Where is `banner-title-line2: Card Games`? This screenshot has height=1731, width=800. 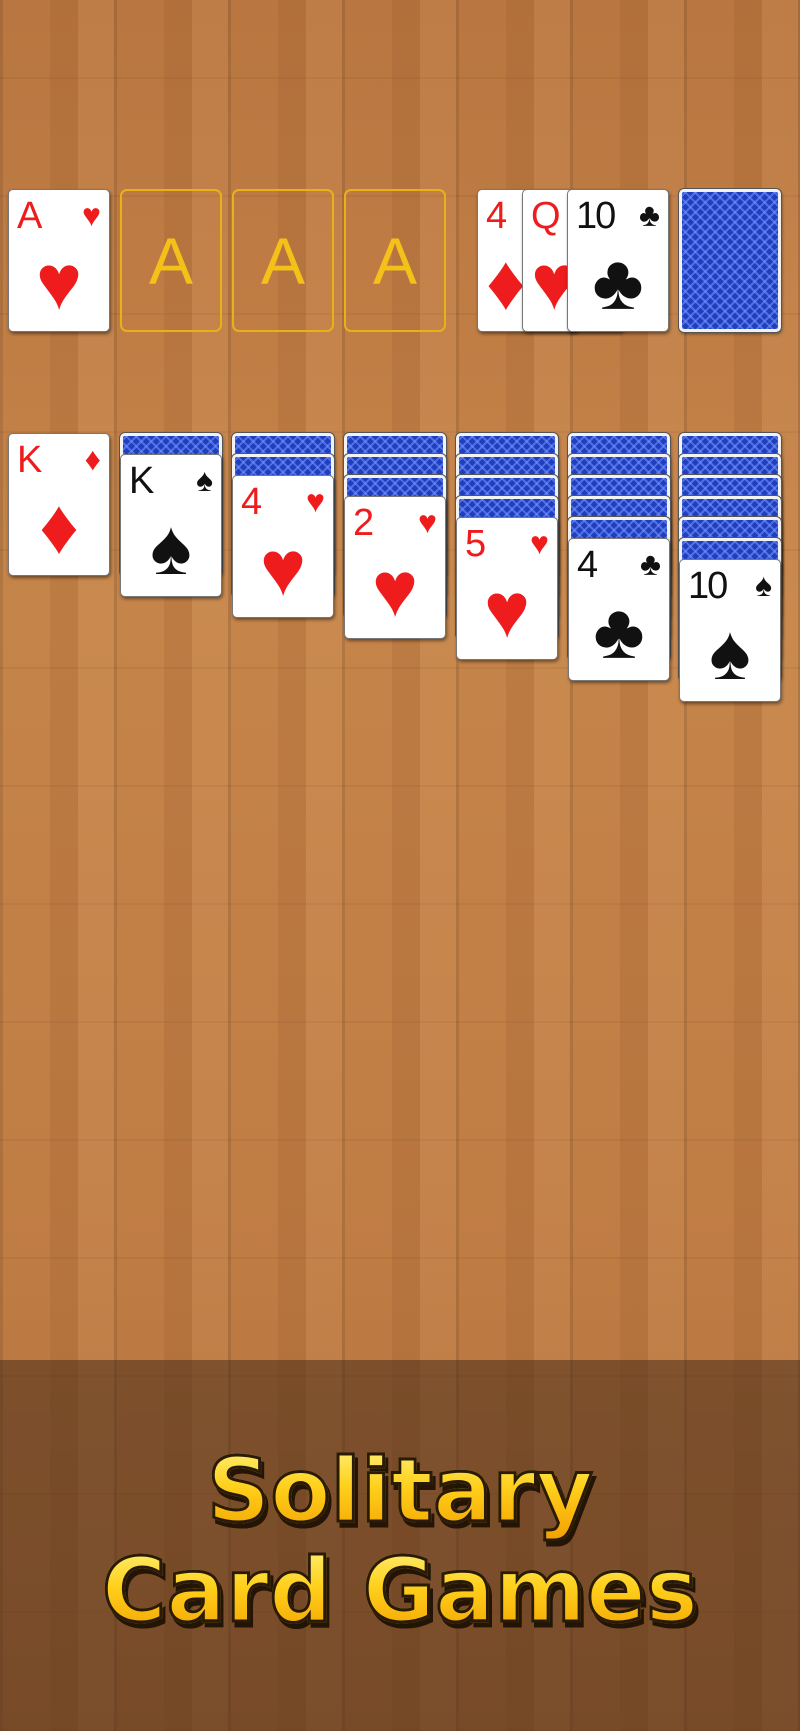
banner-title-line2: Card Games is located at coordinates (400, 1590).